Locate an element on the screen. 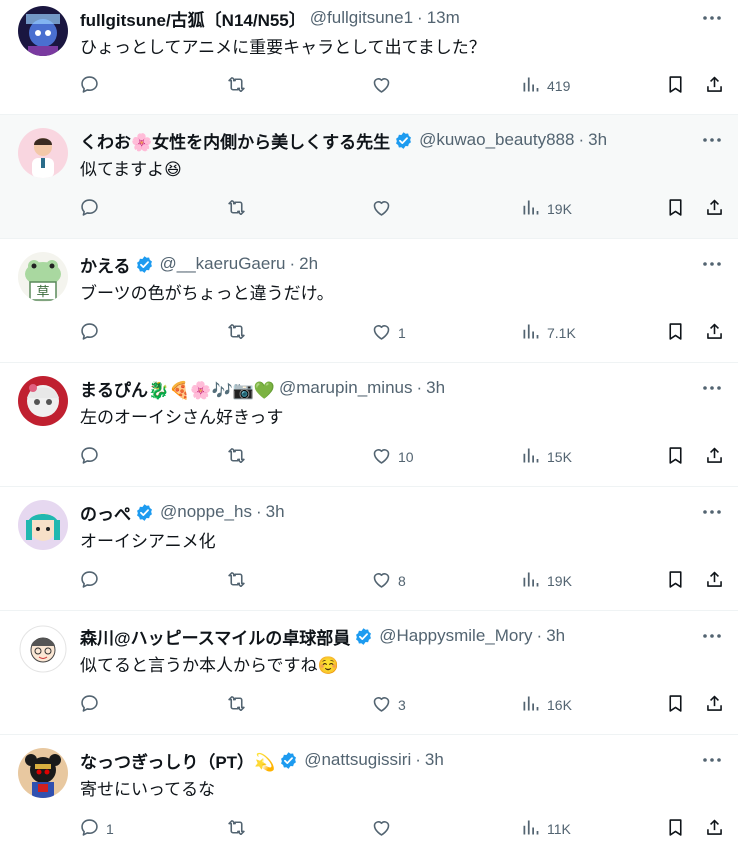 The height and width of the screenshot is (863, 738). heart-icon is located at coordinates (381, 86).